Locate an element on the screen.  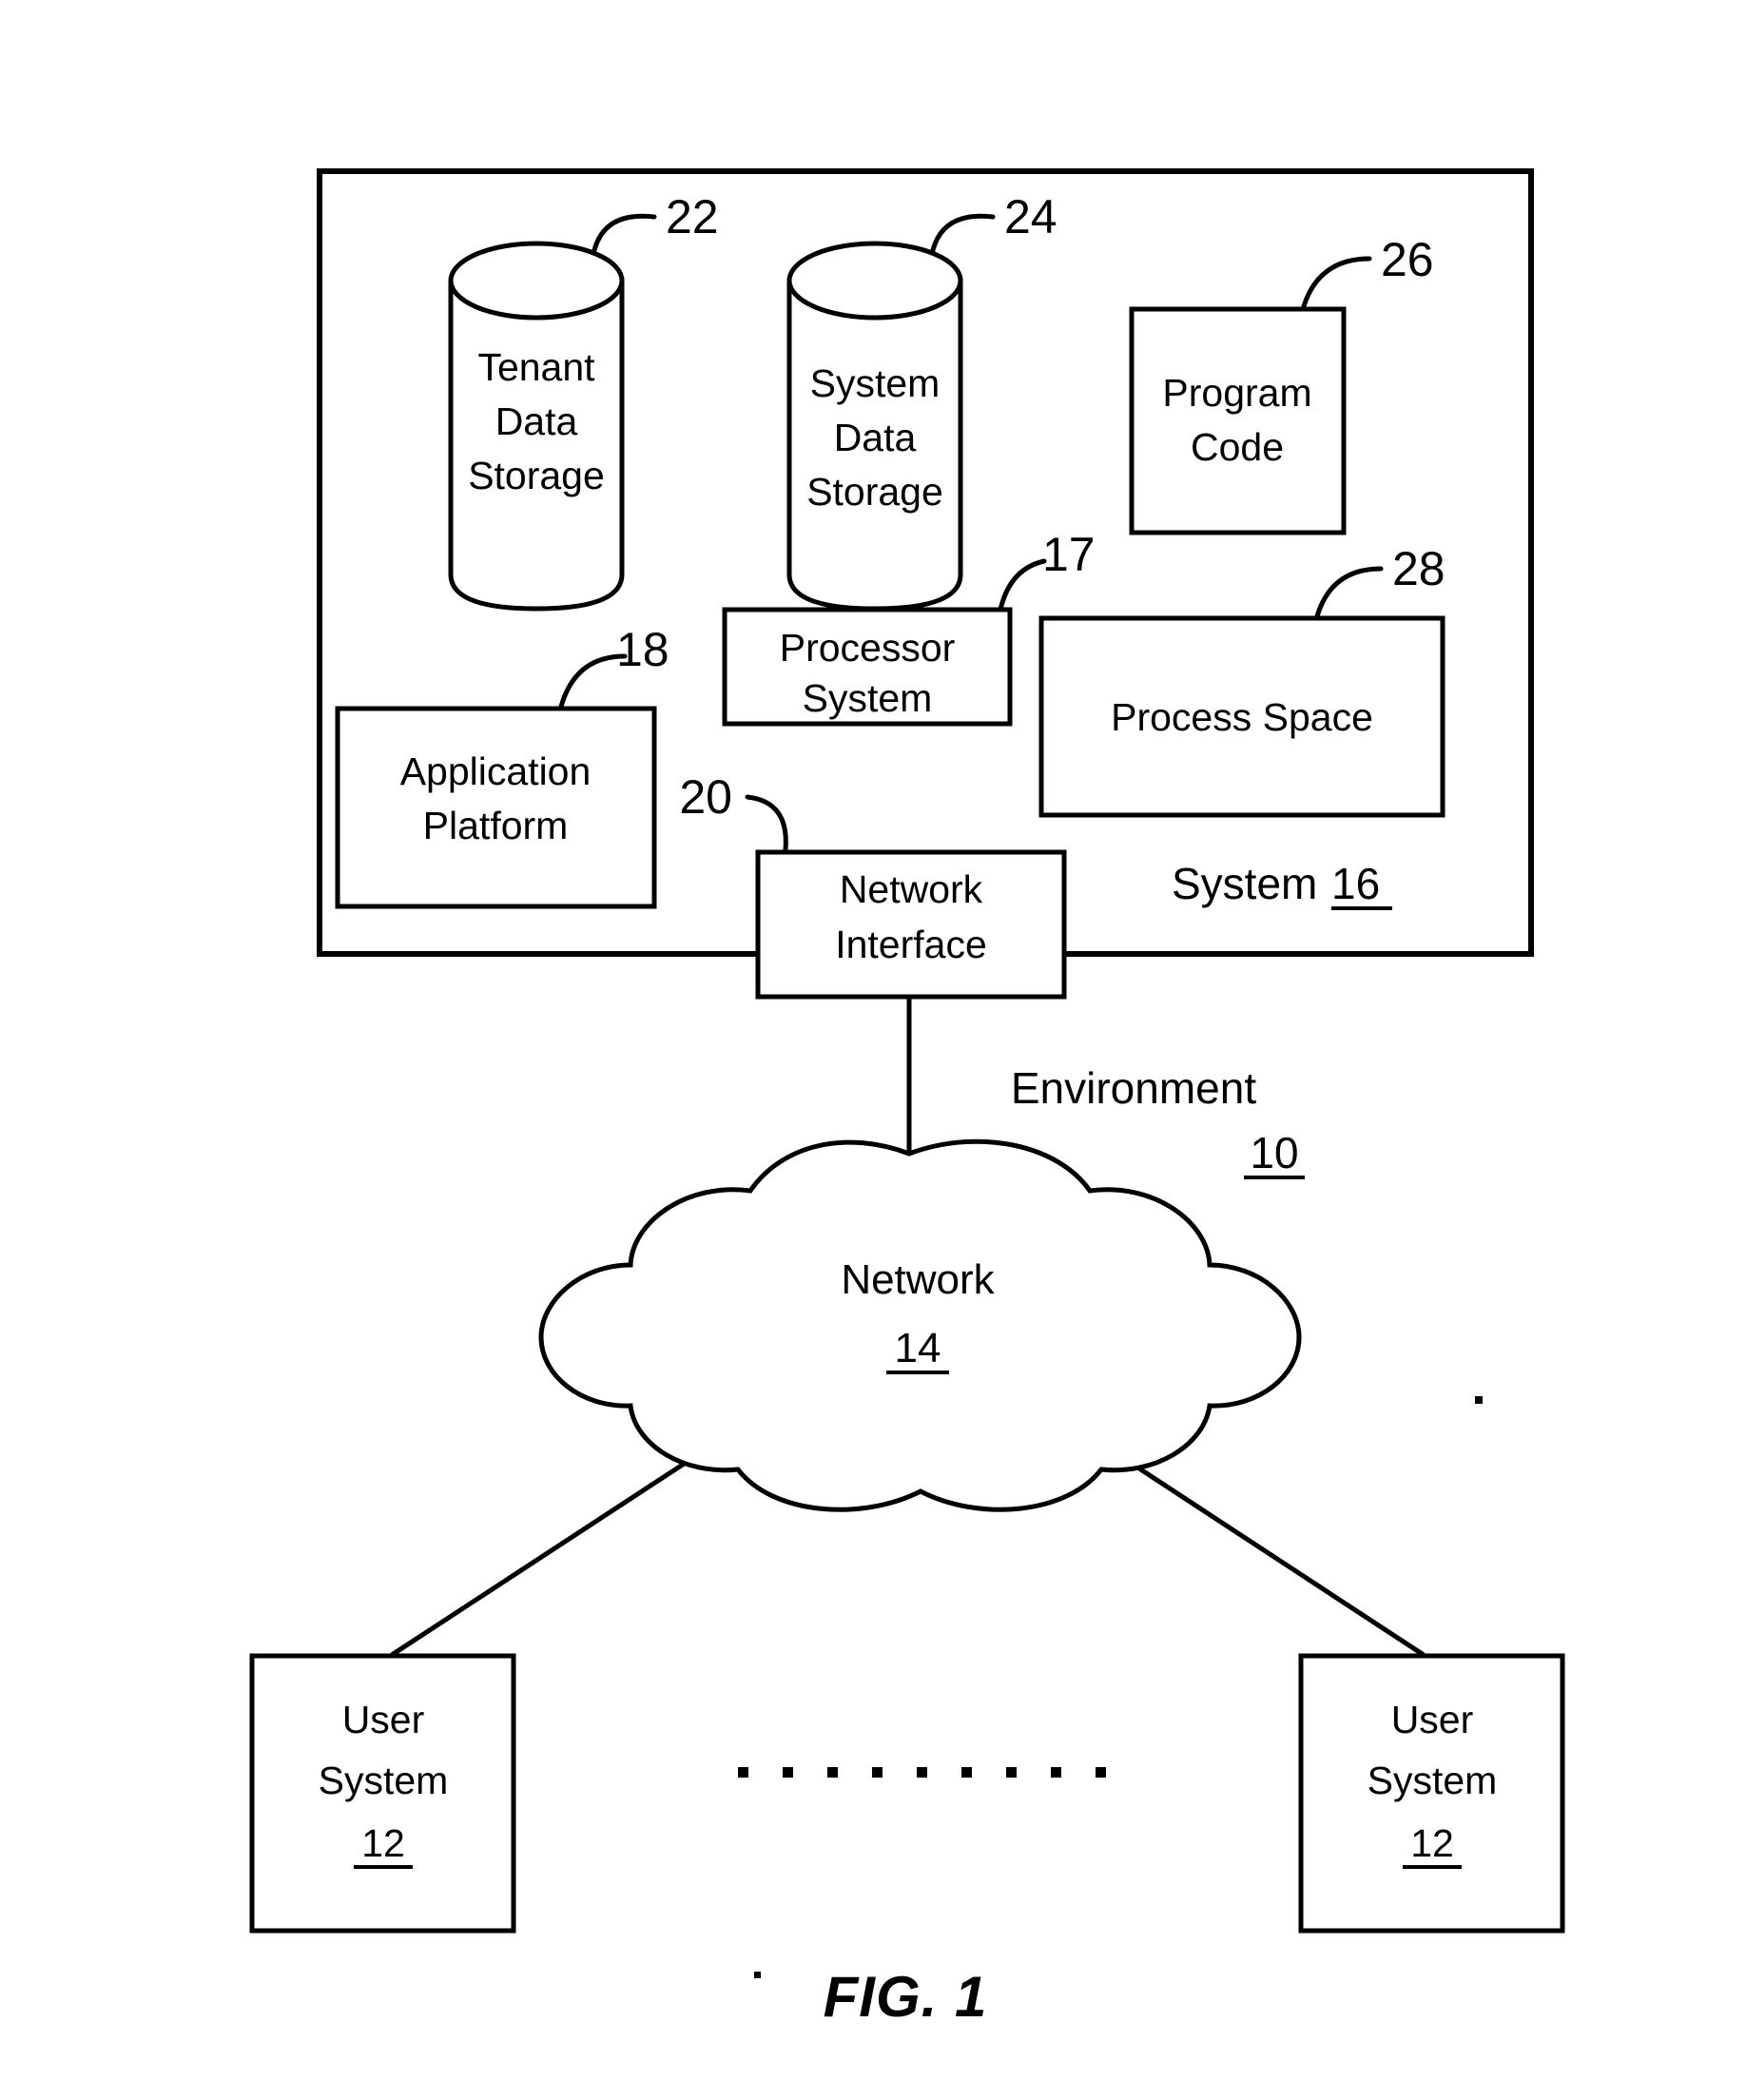
user-system-right: User System 12 is located at coordinates (1431, 1793).